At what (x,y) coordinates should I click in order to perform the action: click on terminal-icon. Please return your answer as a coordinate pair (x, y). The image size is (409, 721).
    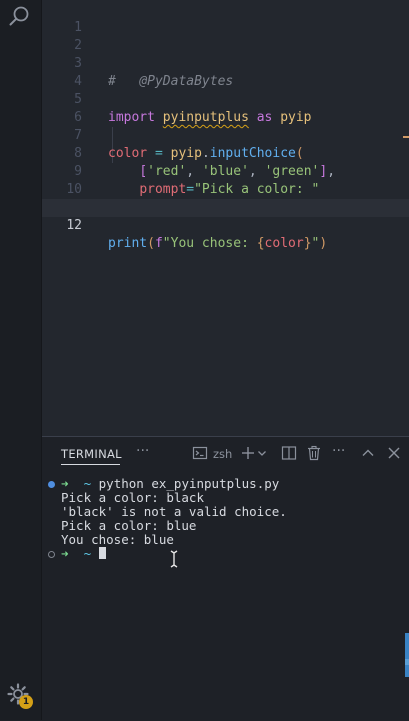
    Looking at the image, I should click on (200, 453).